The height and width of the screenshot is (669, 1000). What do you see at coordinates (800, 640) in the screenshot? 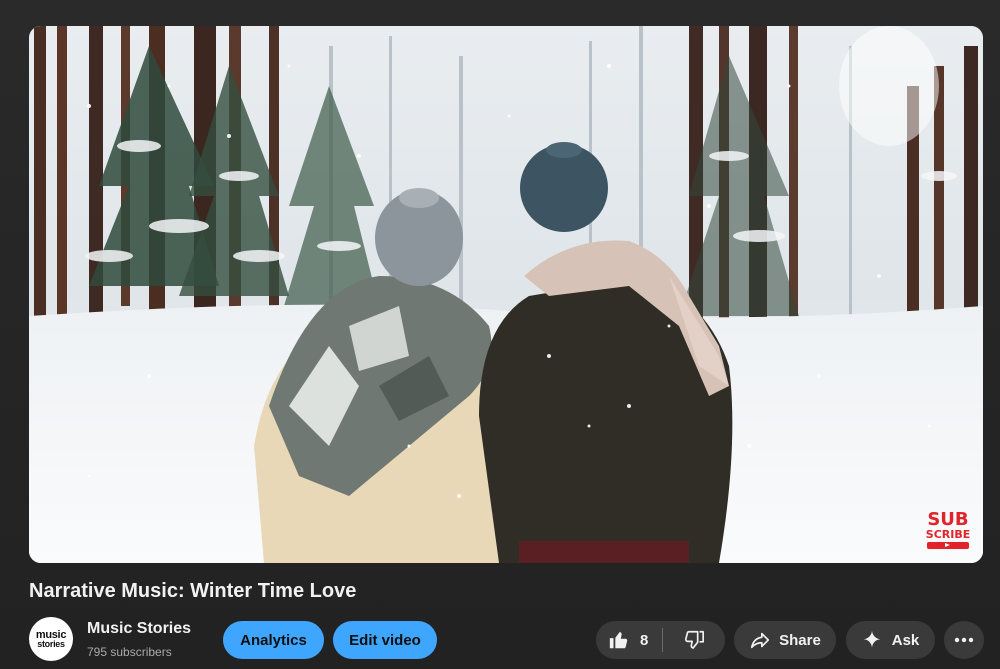
I see `share-label: Share` at bounding box center [800, 640].